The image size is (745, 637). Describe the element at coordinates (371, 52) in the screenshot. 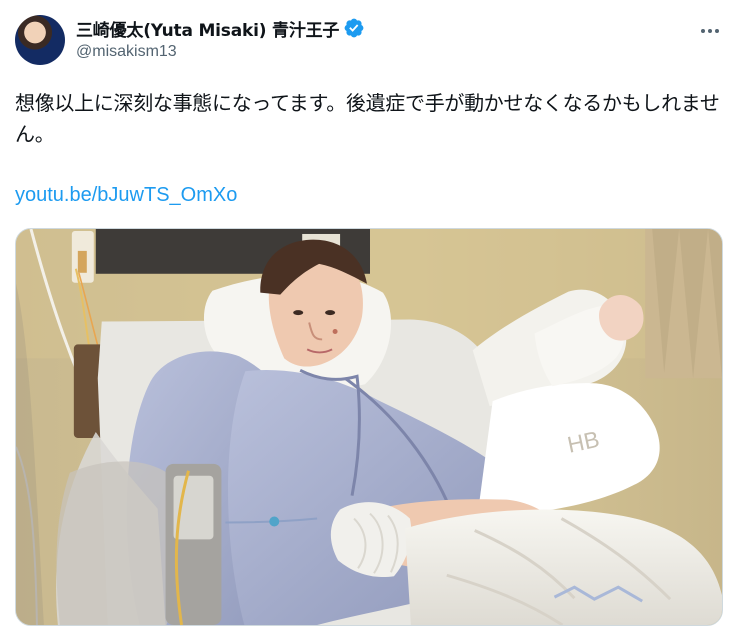

I see `author-handle: @misakism13` at that location.